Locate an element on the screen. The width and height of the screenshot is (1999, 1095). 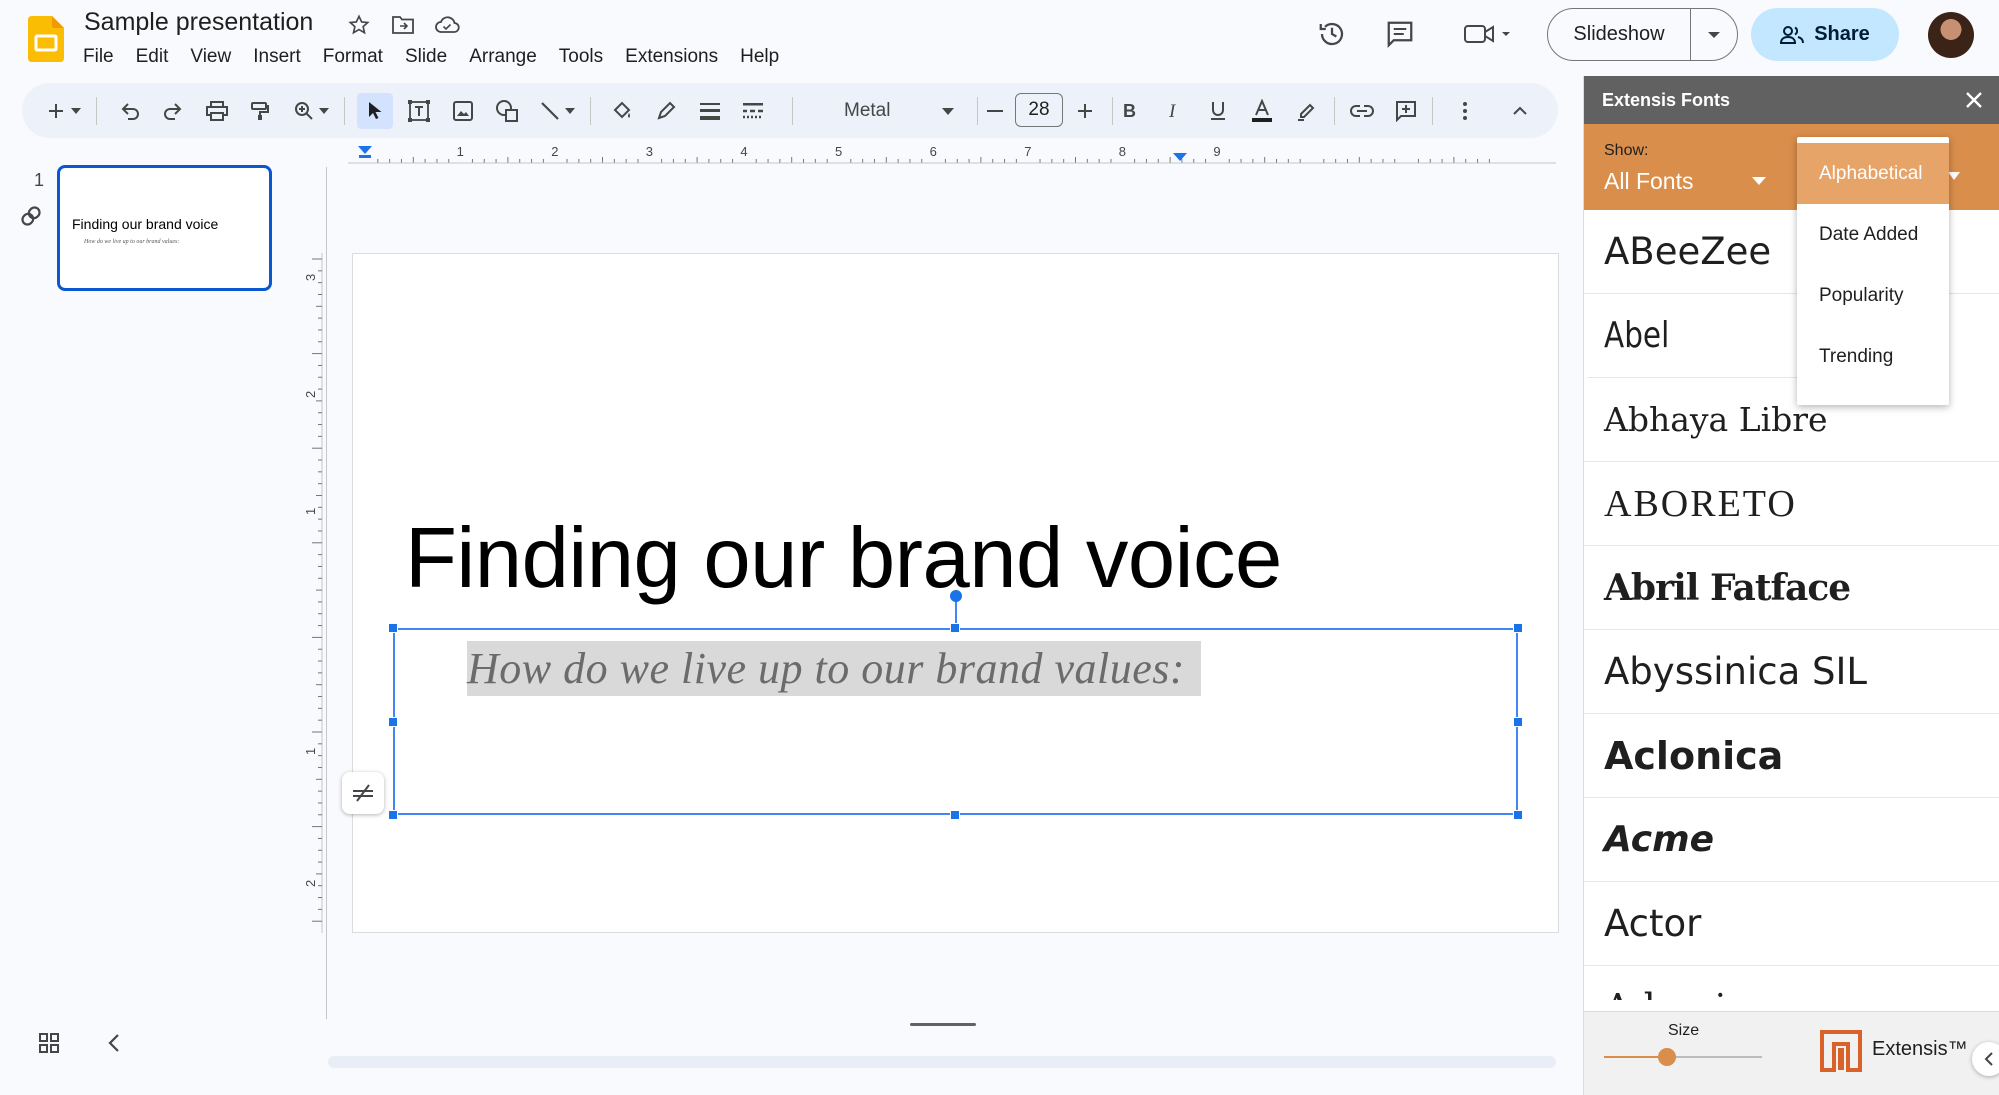
user-avatar is located at coordinates (1951, 35).